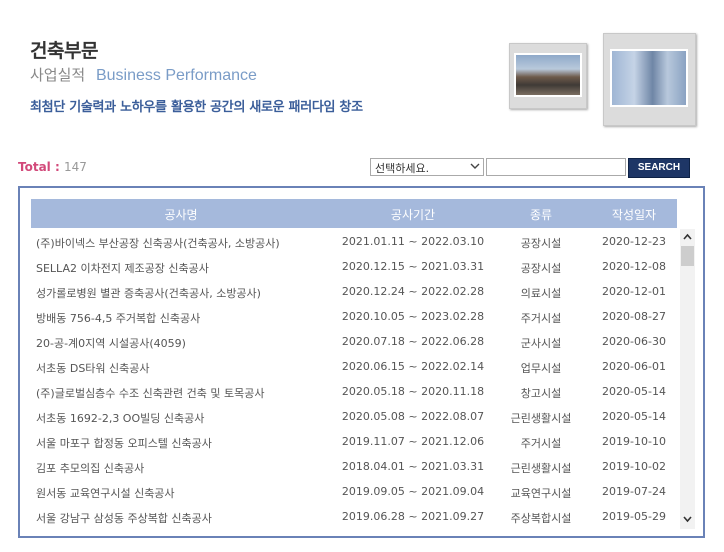 This screenshot has width=724, height=552. What do you see at coordinates (176, 75) in the screenshot?
I see `subtitle-english: Business Performance` at bounding box center [176, 75].